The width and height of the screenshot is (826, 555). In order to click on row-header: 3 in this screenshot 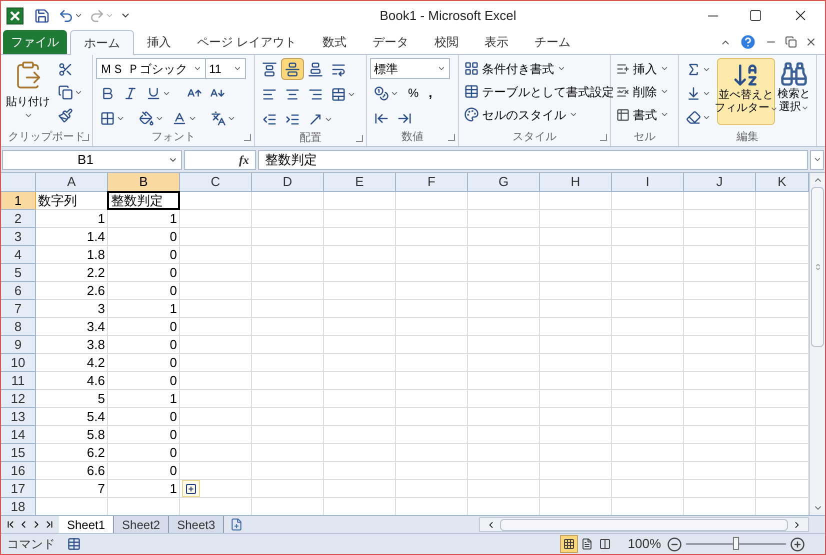, I will do `click(18, 237)`.